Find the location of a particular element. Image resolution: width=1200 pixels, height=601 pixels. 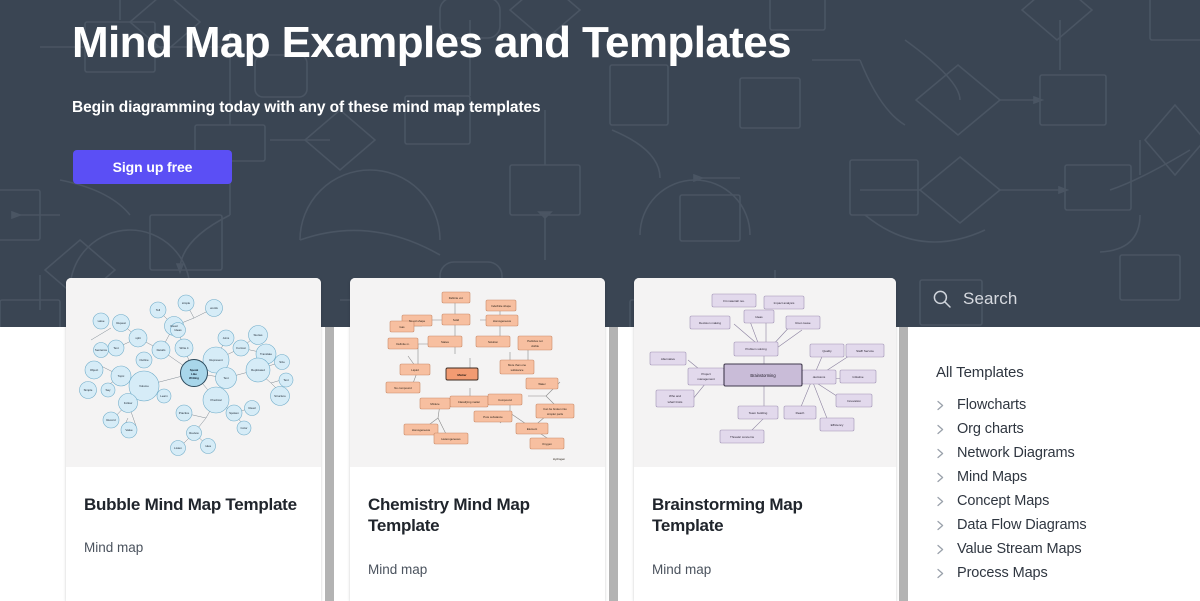

svg-text: Brainstorming is located at coordinates (763, 375).